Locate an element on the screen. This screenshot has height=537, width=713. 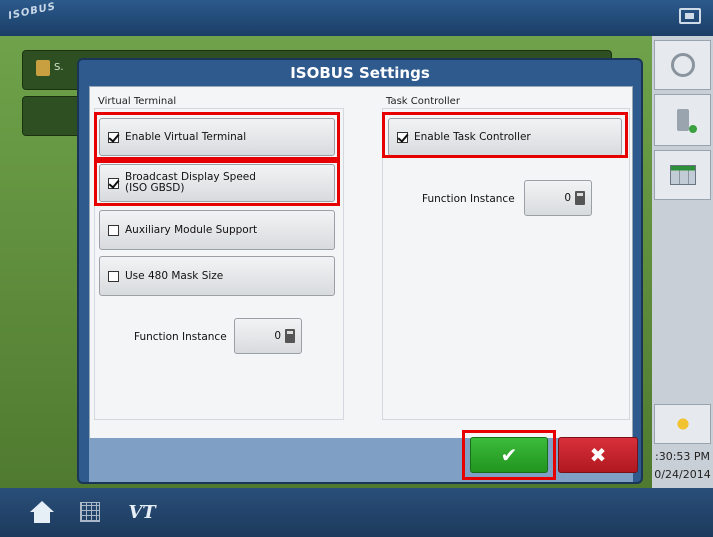
usb-icon is located at coordinates (686, 121).